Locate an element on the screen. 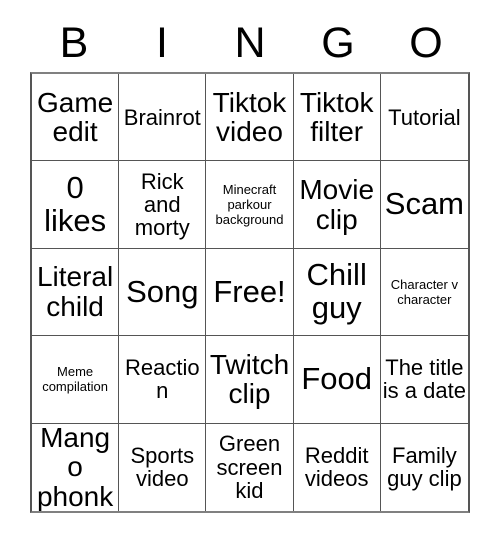 Image resolution: width=500 pixels, height=544 pixels. bingo-cell-label: Reaction is located at coordinates (162, 379).